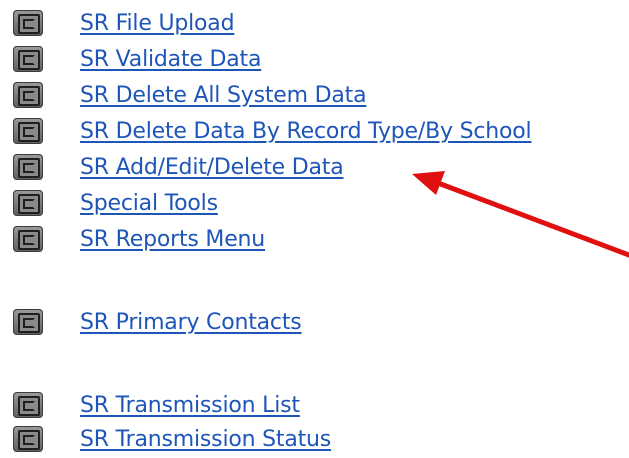 This screenshot has width=629, height=458. I want to click on menu-item-special-tools: Special Tools, so click(314, 204).